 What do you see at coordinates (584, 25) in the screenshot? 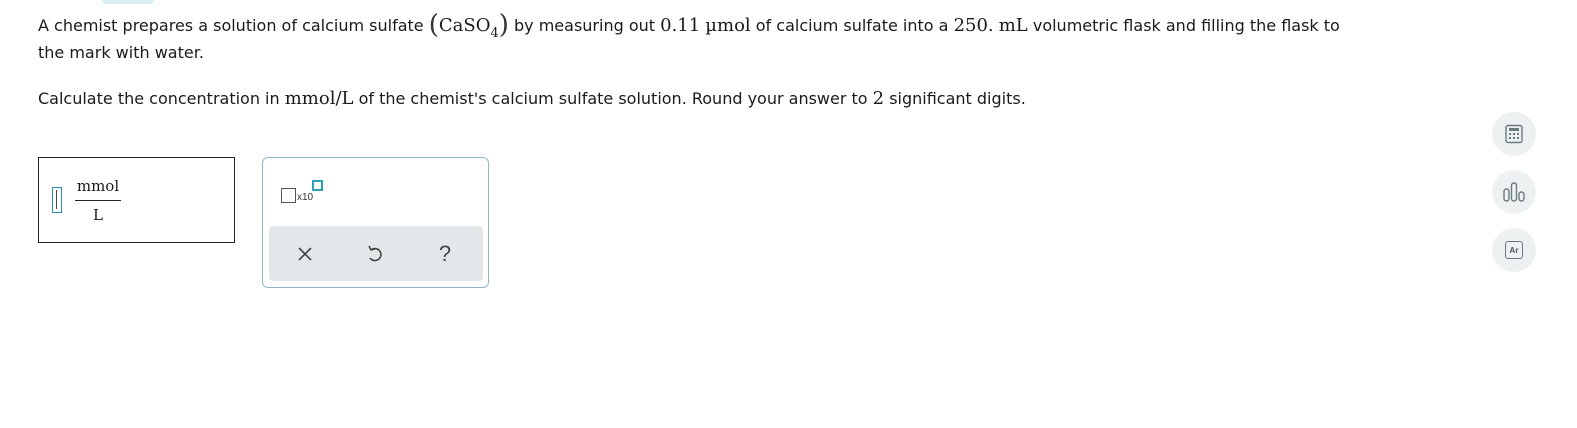
I see `question-text-segment: by measuring out` at bounding box center [584, 25].